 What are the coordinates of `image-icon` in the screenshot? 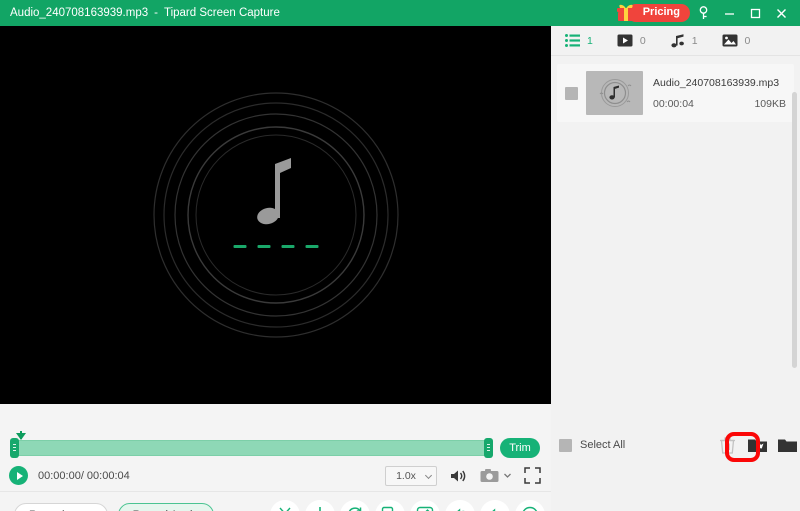 It's located at (730, 40).